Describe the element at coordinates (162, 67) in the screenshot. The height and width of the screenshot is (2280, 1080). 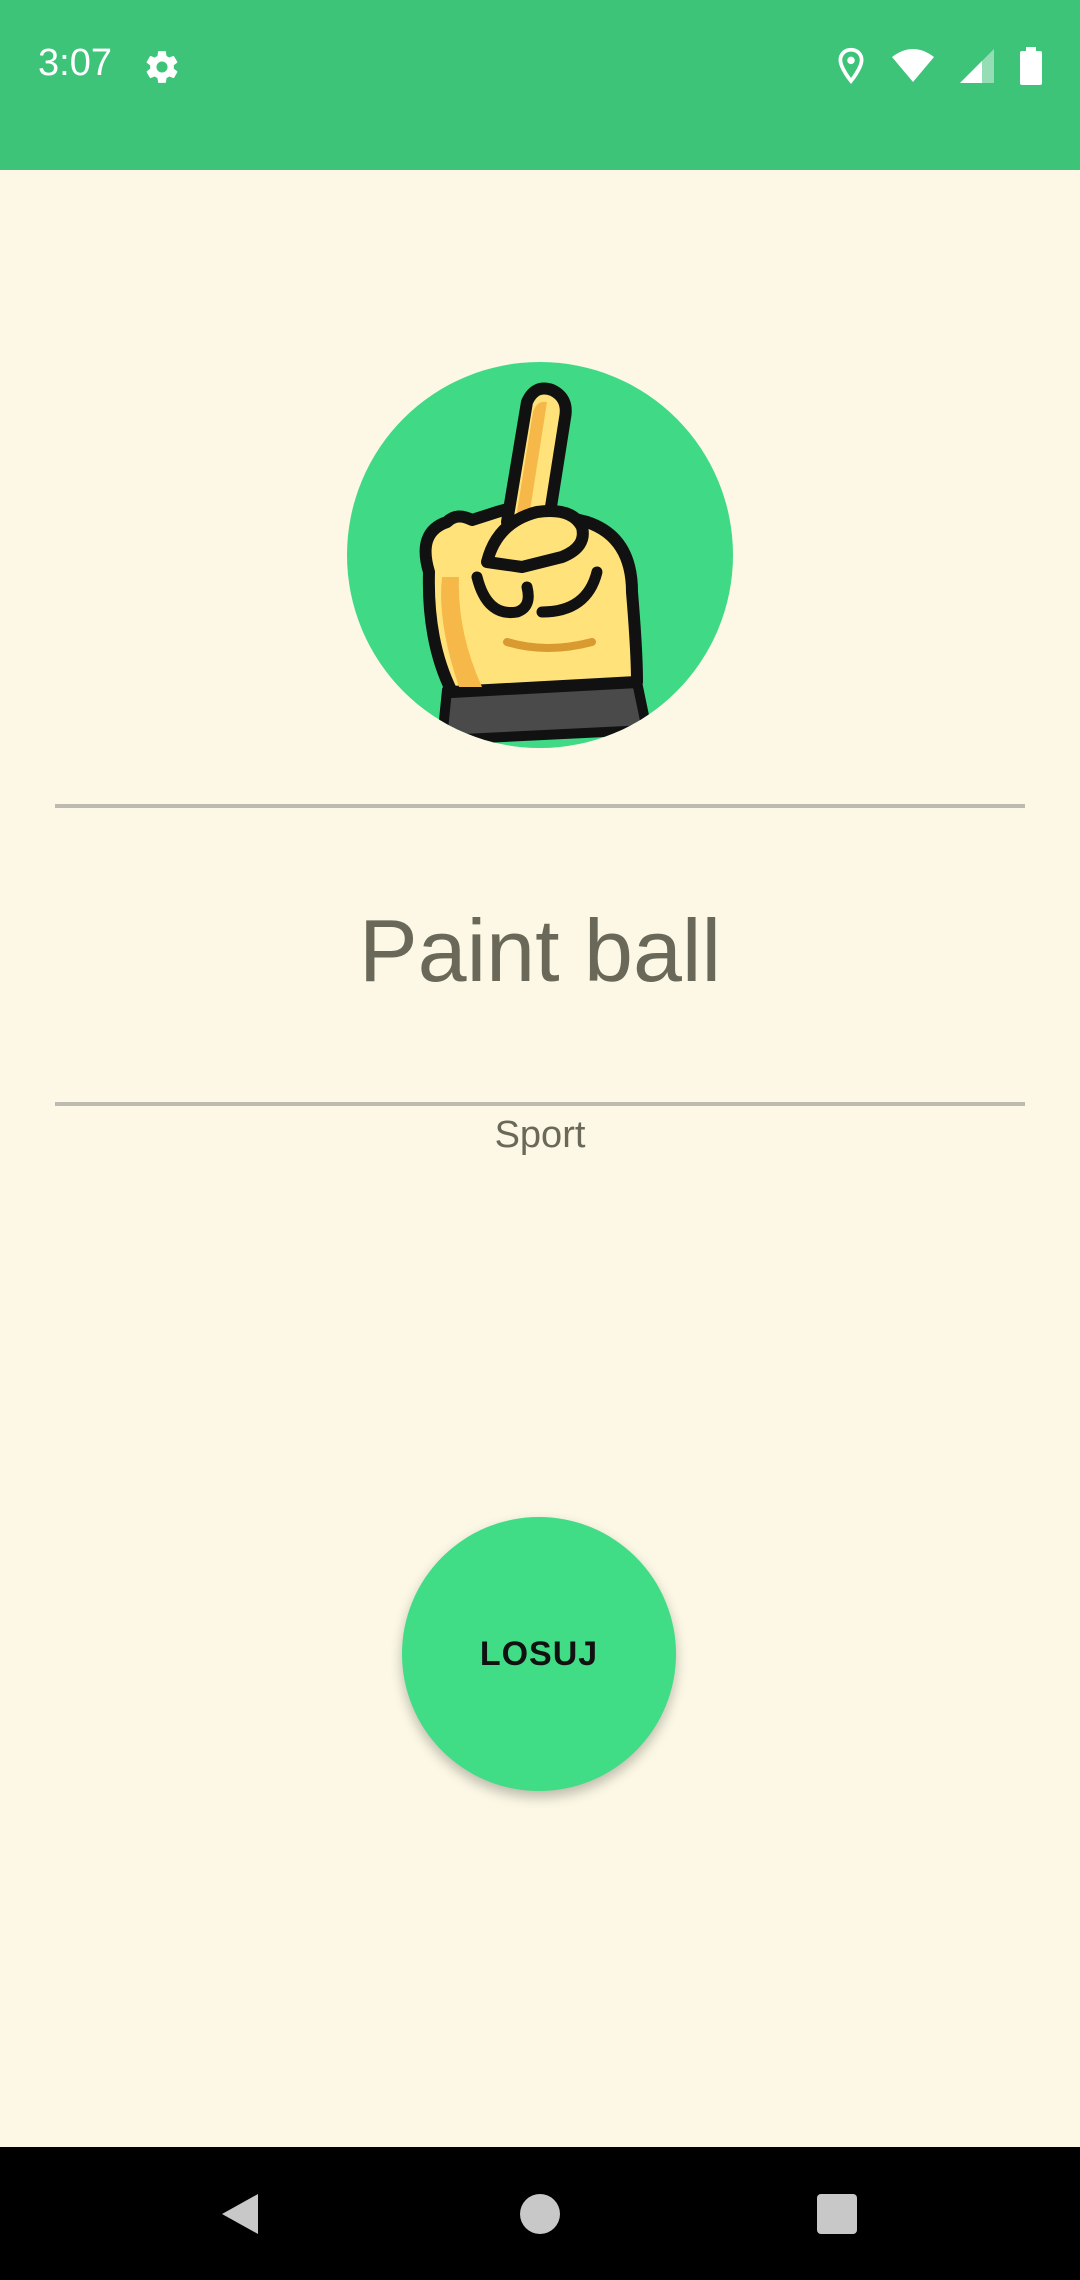
I see `settings-icon` at that location.